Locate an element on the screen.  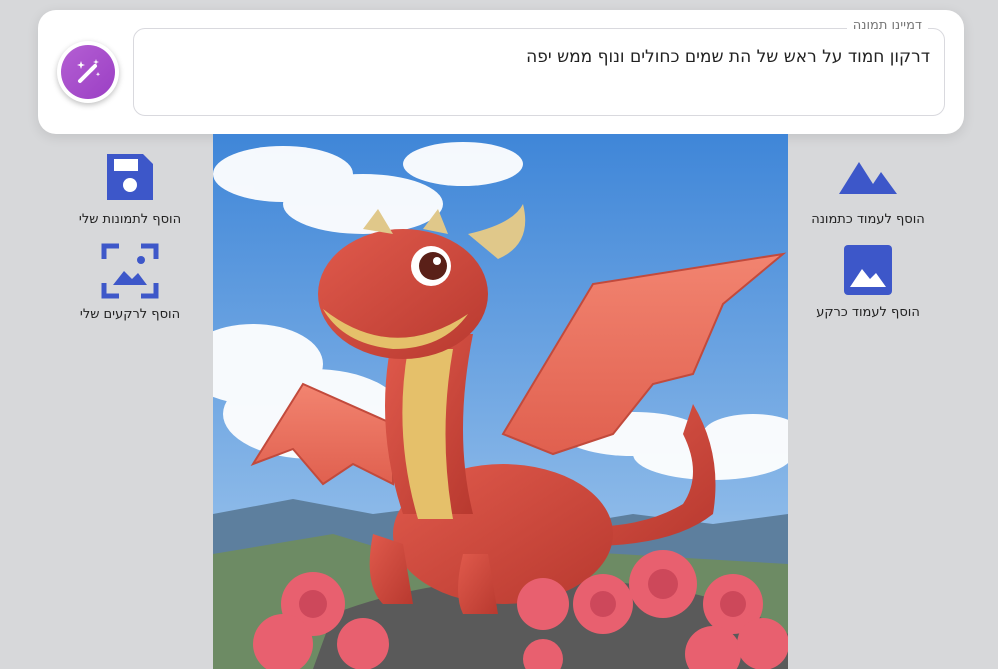
add-to-page-as-background-button: הוסף לעמוד כרקע is located at coordinates (868, 281).